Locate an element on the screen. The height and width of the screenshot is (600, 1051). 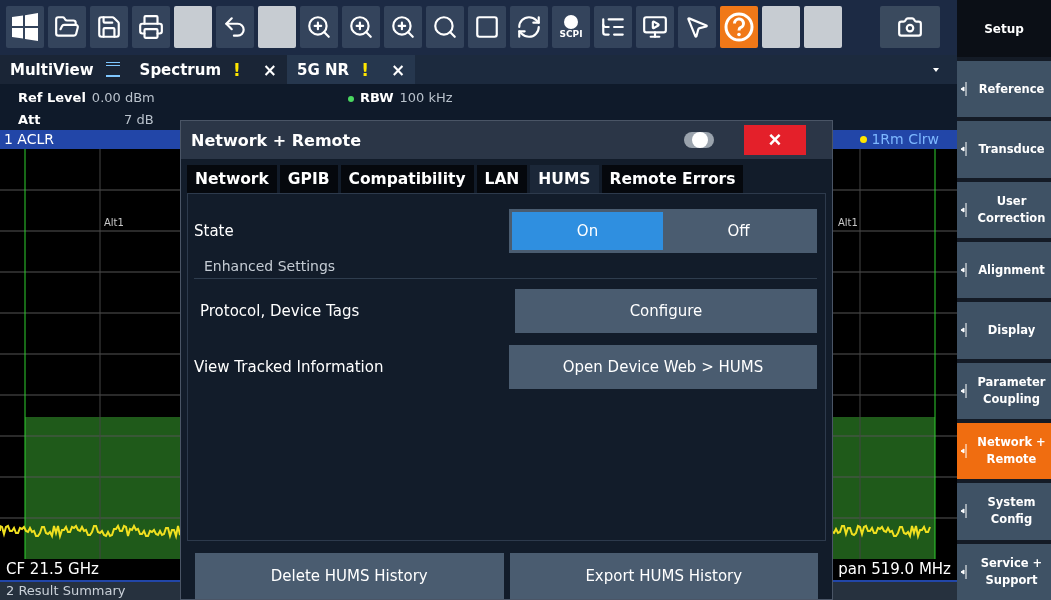
state-option: Off is located at coordinates (738, 231).